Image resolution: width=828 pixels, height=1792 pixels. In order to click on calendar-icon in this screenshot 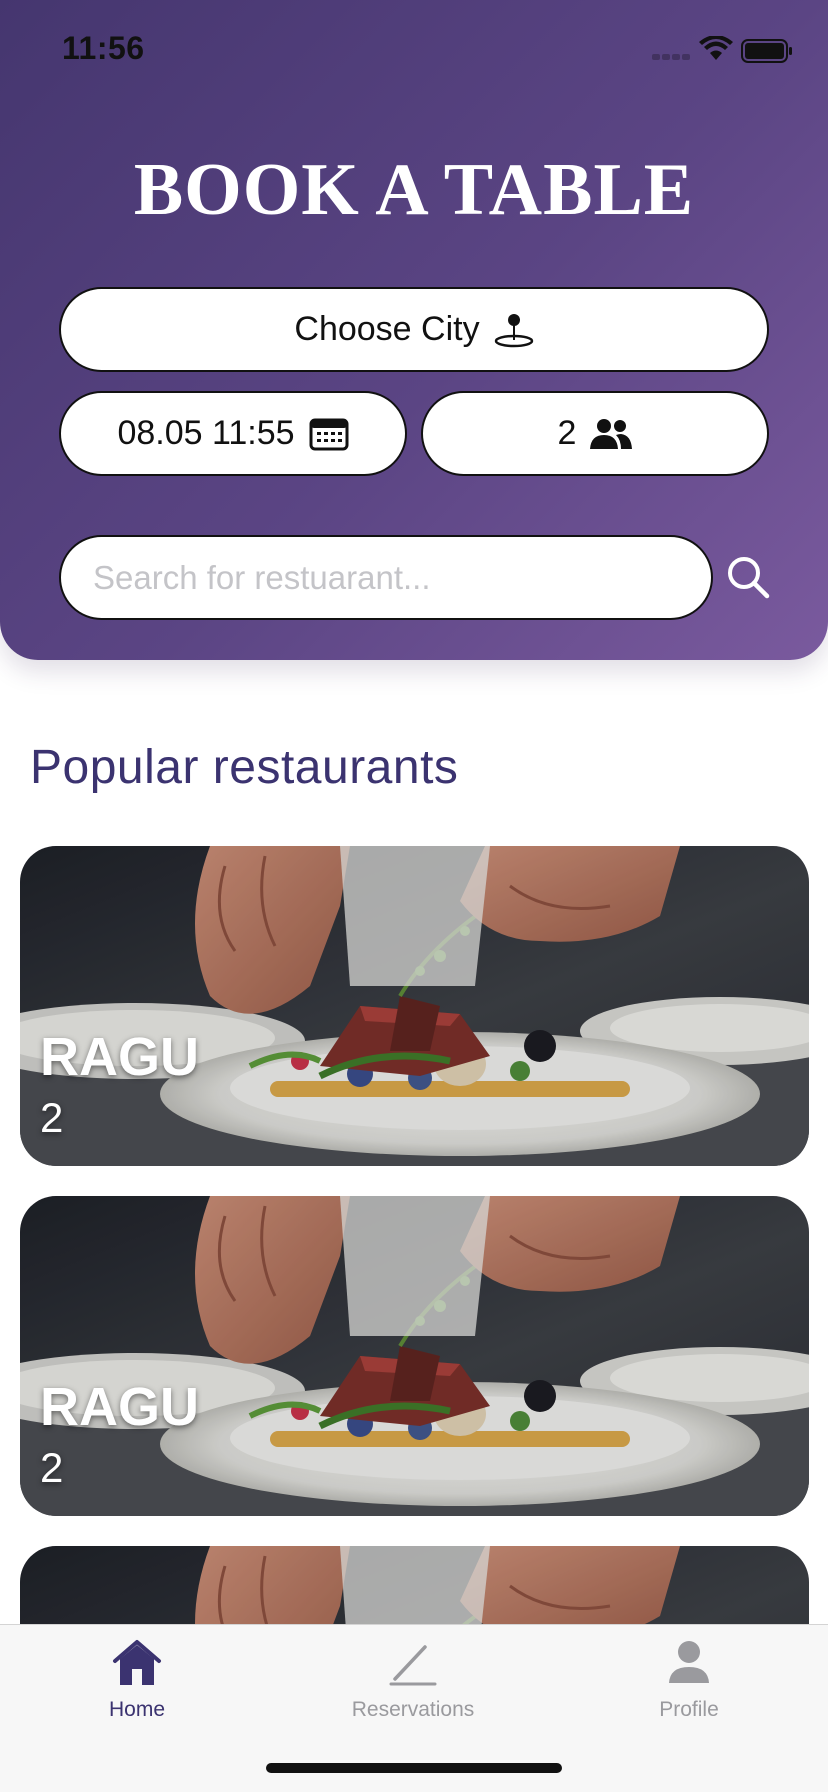, I will do `click(329, 434)`.